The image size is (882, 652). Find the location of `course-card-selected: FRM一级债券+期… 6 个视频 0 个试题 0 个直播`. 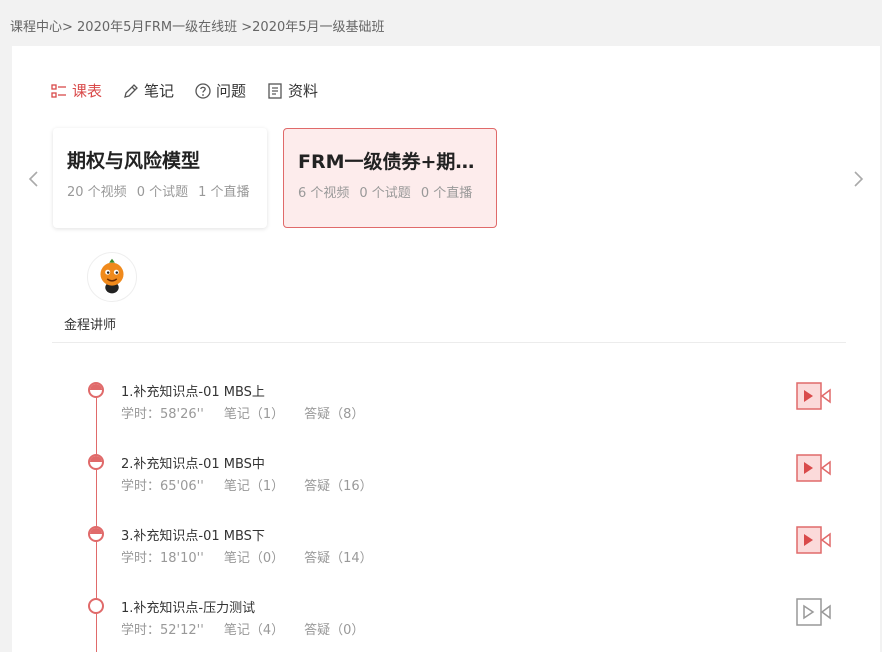

course-card-selected: FRM一级债券+期… 6 个视频 0 个试题 0 个直播 is located at coordinates (390, 178).